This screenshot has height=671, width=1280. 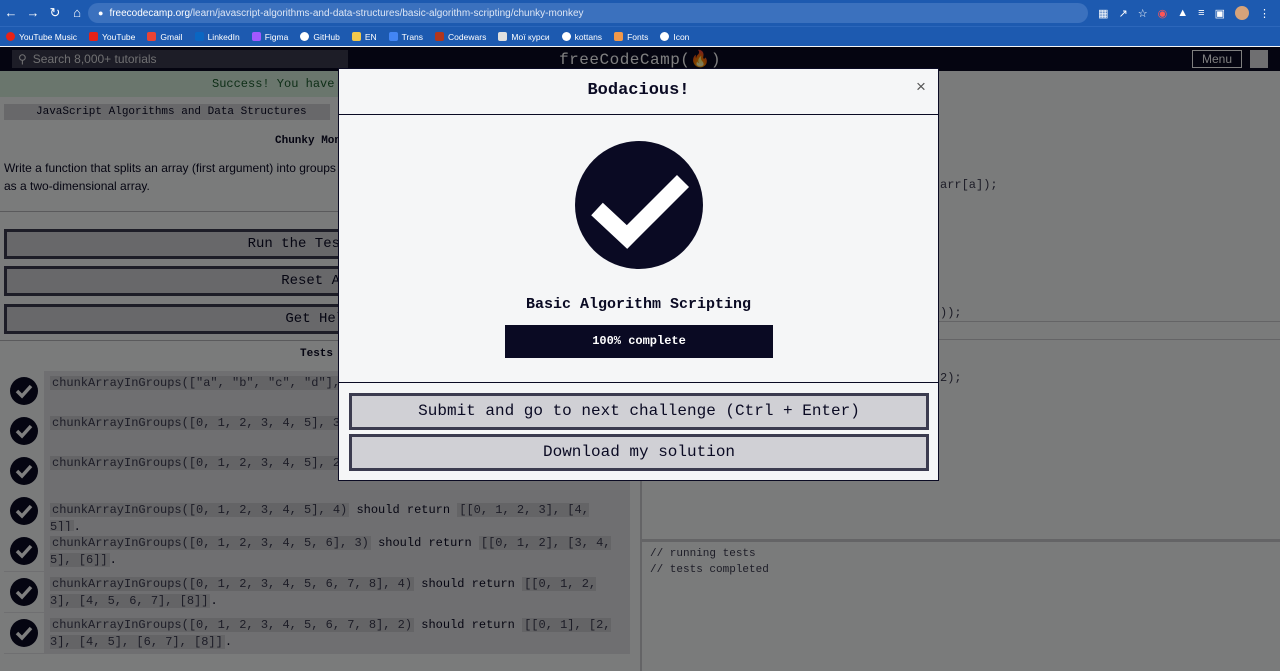 What do you see at coordinates (460, 37) in the screenshot?
I see `bookmark-codewars: Codewars` at bounding box center [460, 37].